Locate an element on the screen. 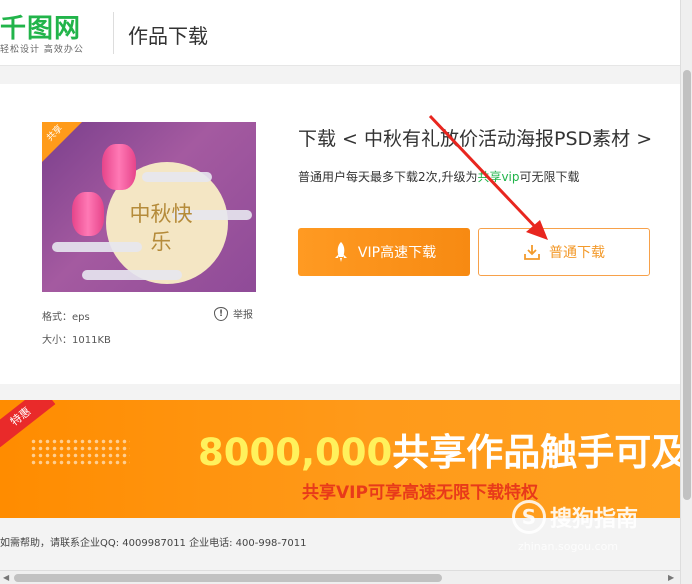  report-link: ! 举报 is located at coordinates (233, 313).